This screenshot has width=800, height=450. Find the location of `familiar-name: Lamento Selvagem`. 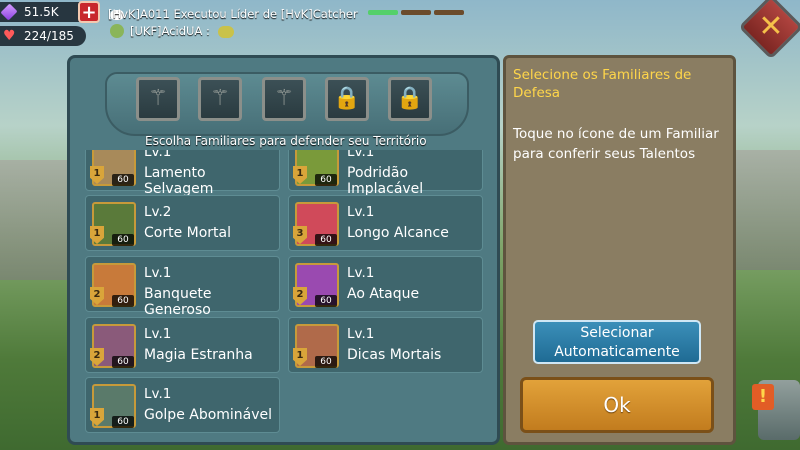

familiar-name: Lamento Selvagem is located at coordinates (179, 181).